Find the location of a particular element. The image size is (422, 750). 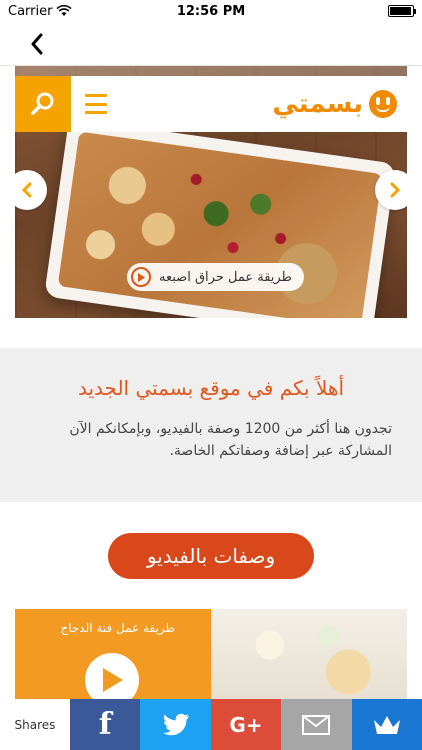

status-bar: Carrier 12:56 PM is located at coordinates (211, 11).